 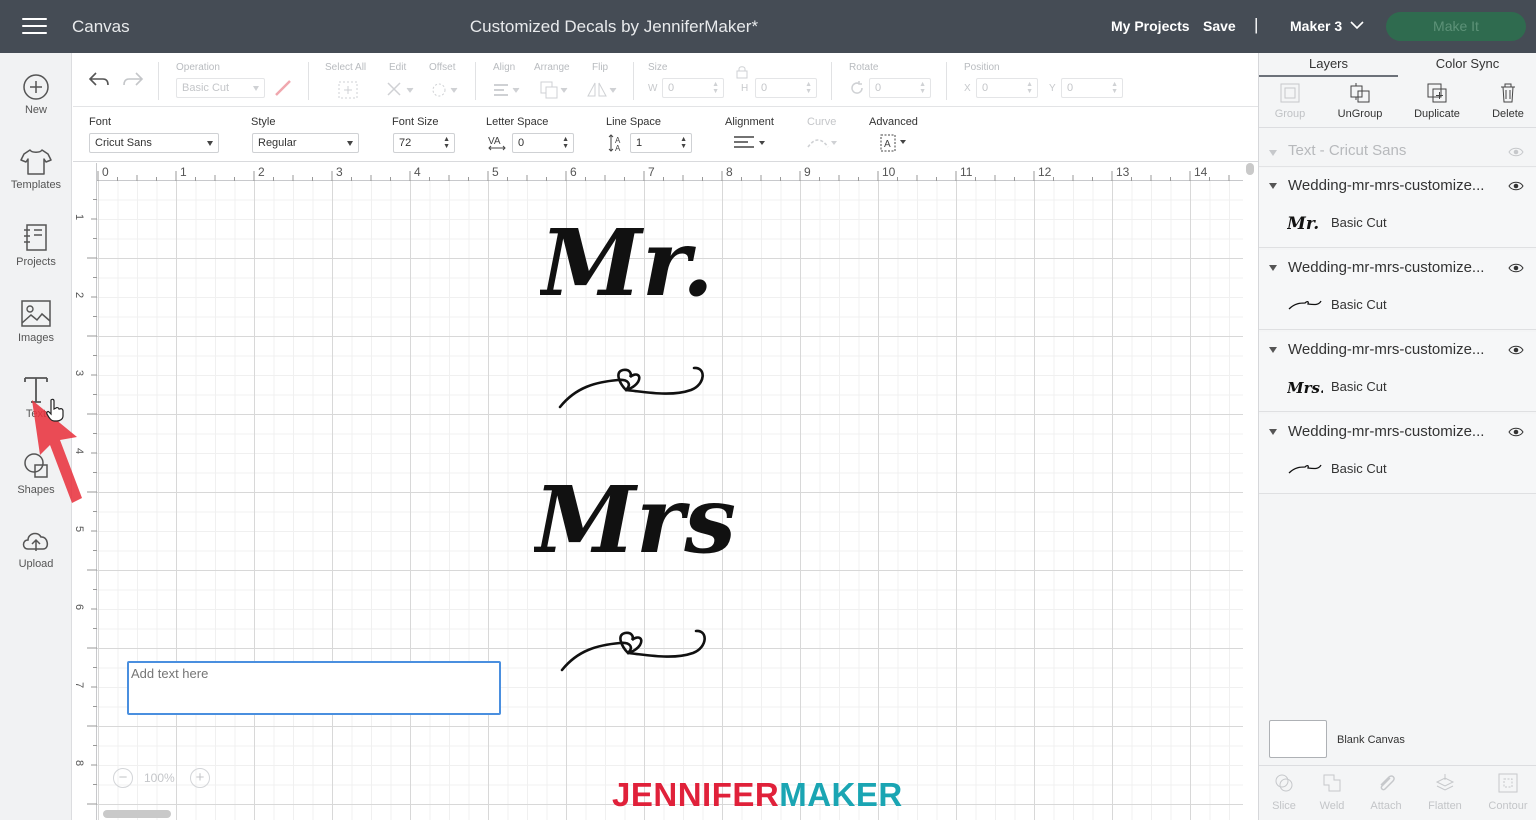 What do you see at coordinates (1445, 792) in the screenshot?
I see `flatten-button: Flatten` at bounding box center [1445, 792].